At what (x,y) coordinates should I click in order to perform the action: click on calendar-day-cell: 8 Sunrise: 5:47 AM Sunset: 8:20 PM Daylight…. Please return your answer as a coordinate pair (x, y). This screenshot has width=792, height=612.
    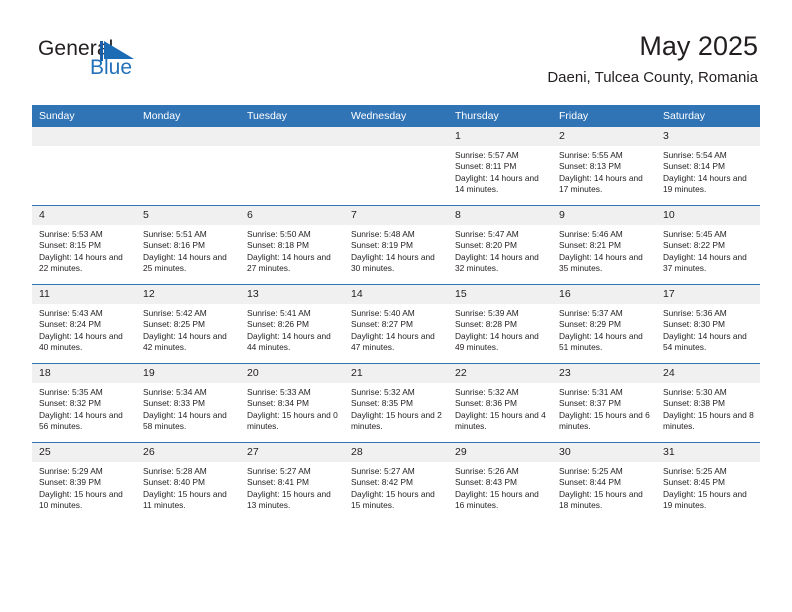
    Looking at the image, I should click on (500, 245).